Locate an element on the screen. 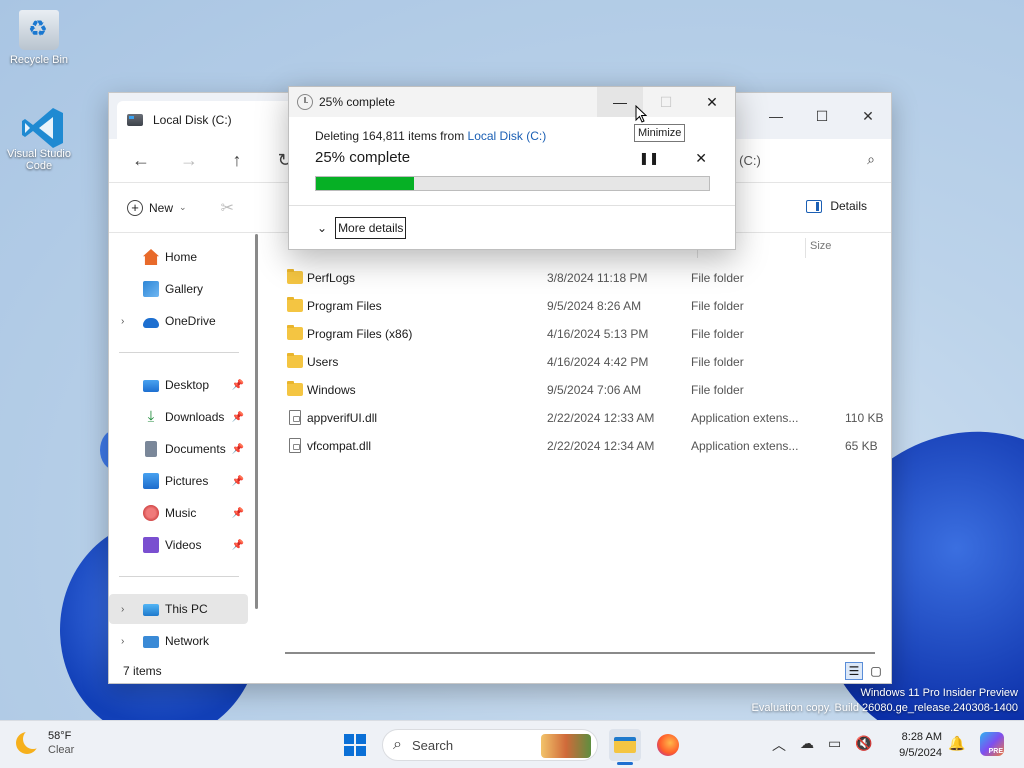 The image size is (1024, 768). sidebar-item-downloads: ⤓ Downloads 📌 is located at coordinates (178, 417).